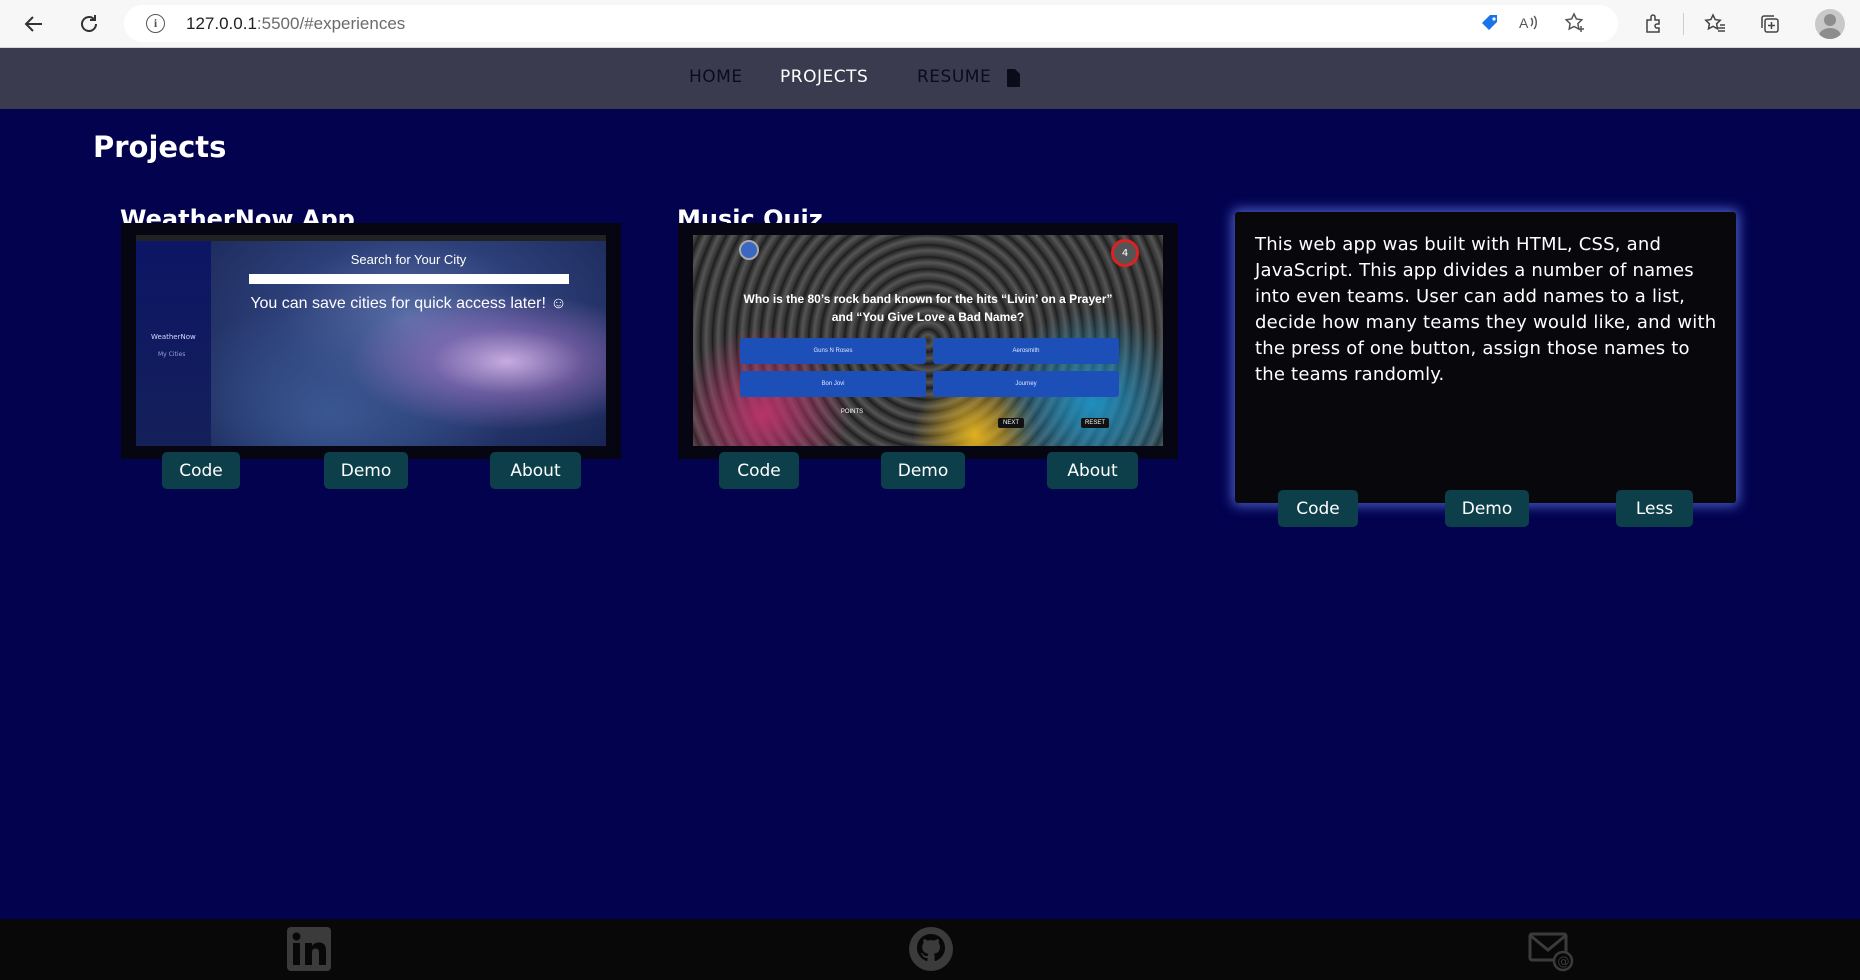 The height and width of the screenshot is (980, 1860). I want to click on music-quiz-about-button: About, so click(1092, 470).